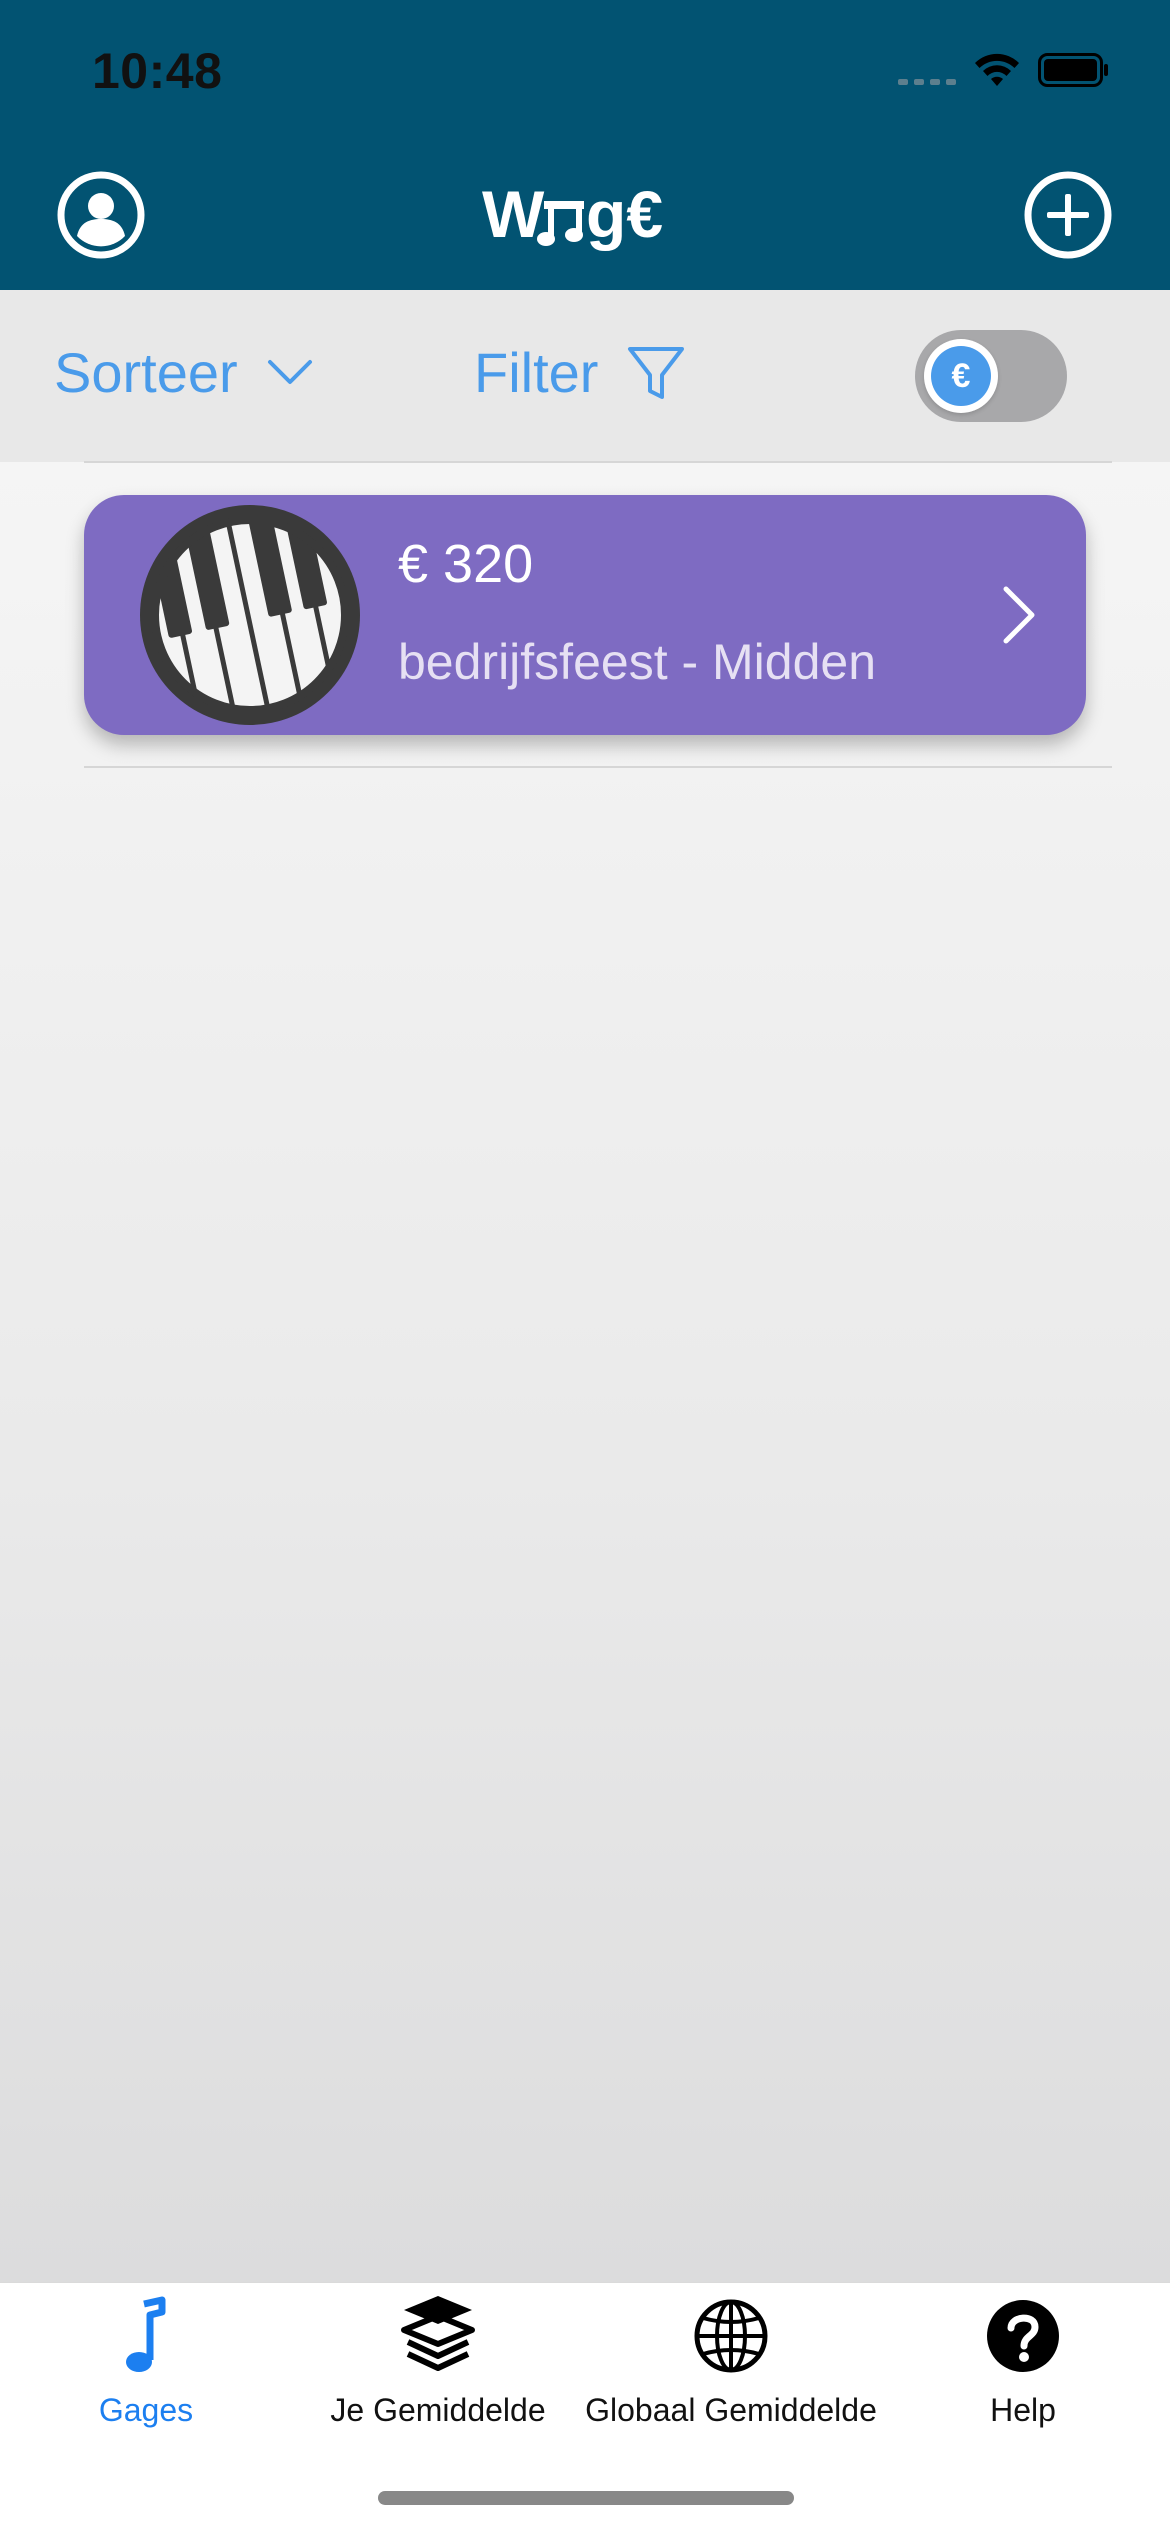 This screenshot has height=2533, width=1170. What do you see at coordinates (146, 372) in the screenshot?
I see `sort-label: Sorteer` at bounding box center [146, 372].